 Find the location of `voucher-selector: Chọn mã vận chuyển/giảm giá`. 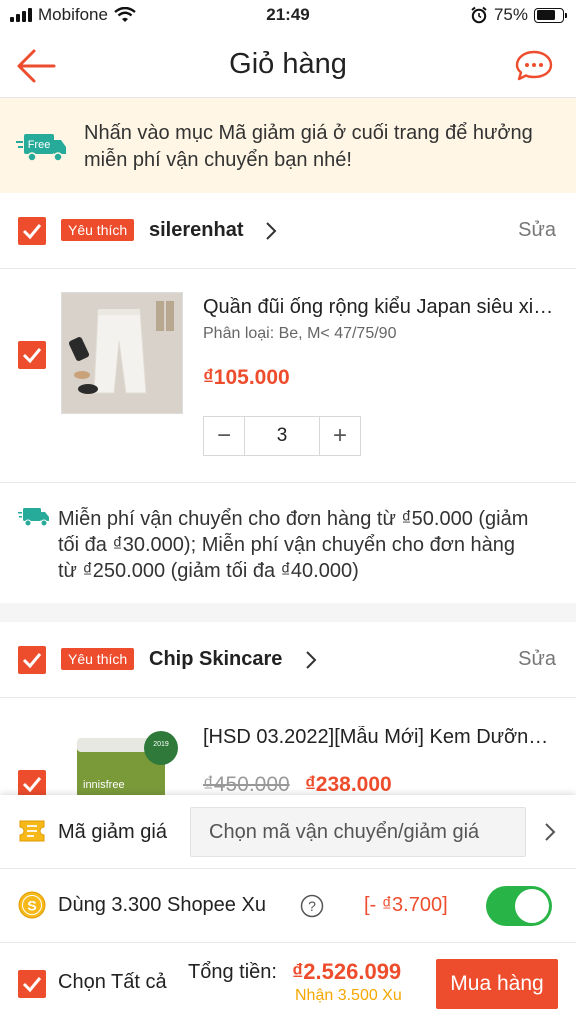

voucher-selector: Chọn mã vận chuyển/giảm giá is located at coordinates (358, 832).